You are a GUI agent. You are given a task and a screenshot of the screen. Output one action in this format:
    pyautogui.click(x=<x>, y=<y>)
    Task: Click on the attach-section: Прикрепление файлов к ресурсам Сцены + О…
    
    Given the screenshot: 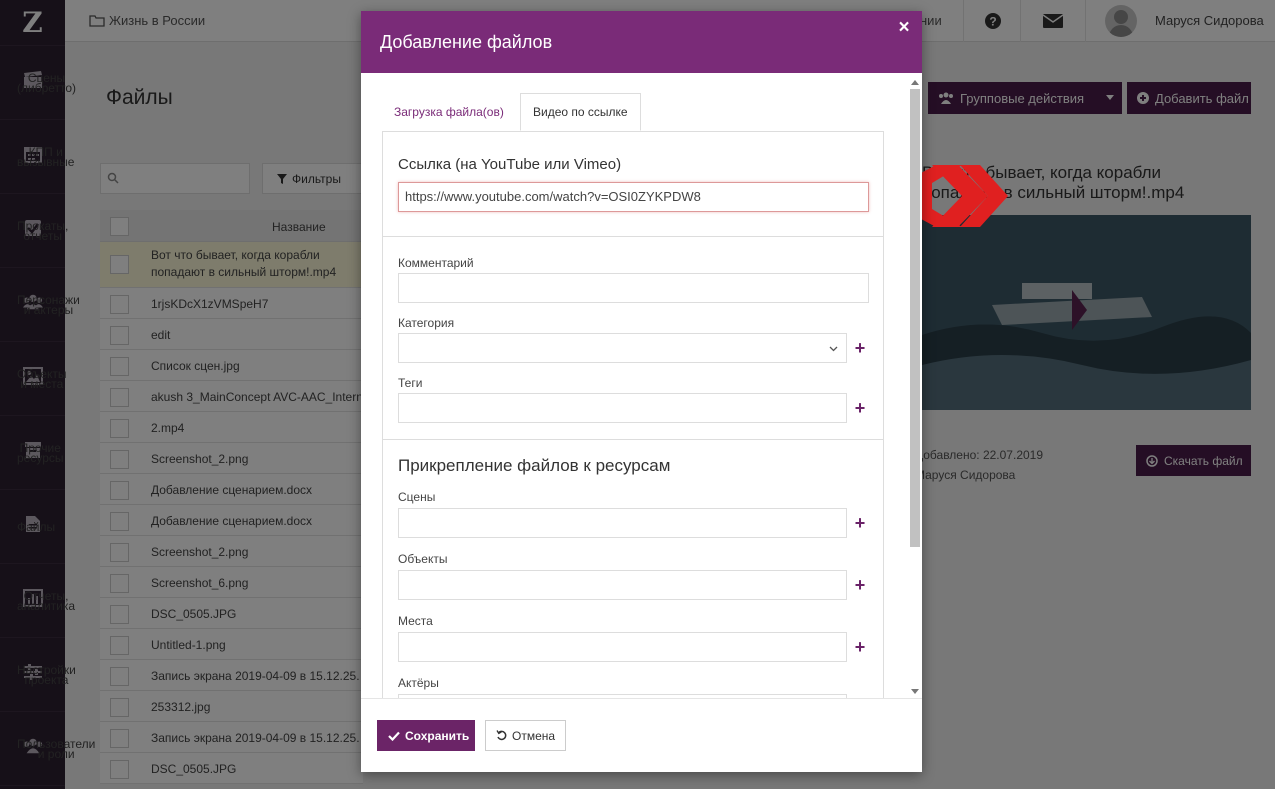 What is the action you would take?
    pyautogui.click(x=633, y=569)
    